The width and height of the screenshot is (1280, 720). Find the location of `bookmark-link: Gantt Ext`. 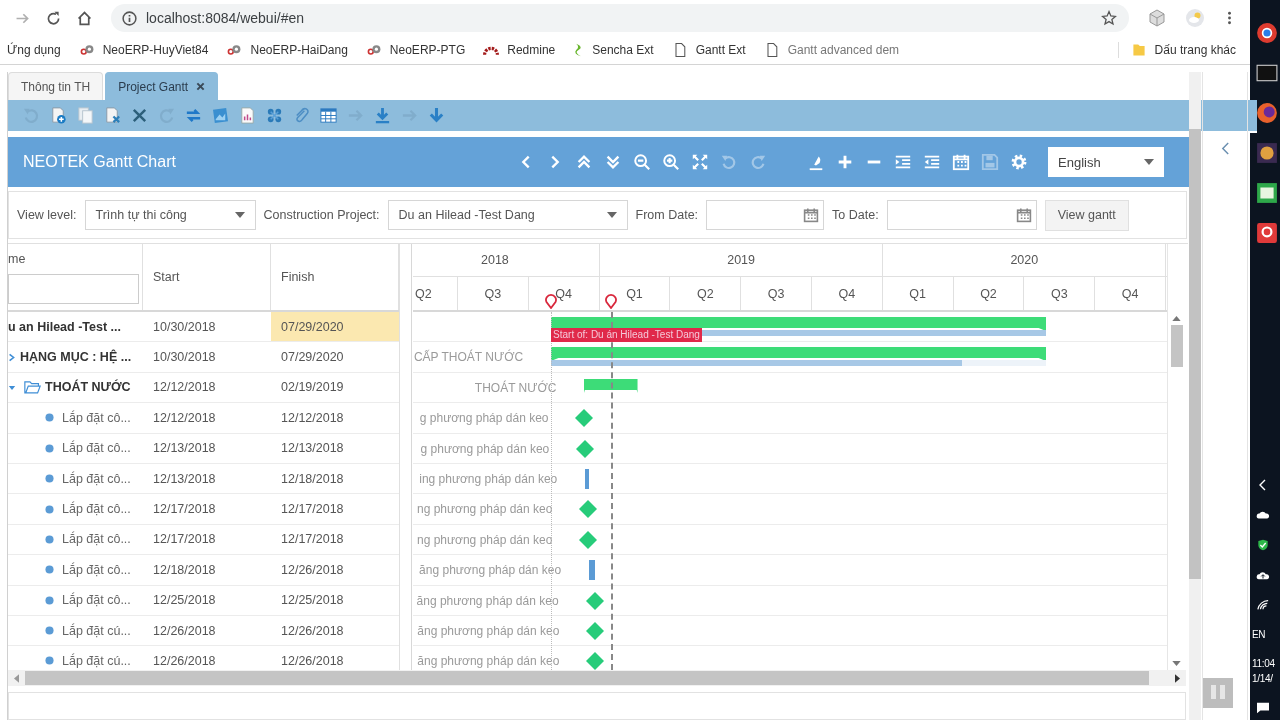

bookmark-link: Gantt Ext is located at coordinates (708, 50).